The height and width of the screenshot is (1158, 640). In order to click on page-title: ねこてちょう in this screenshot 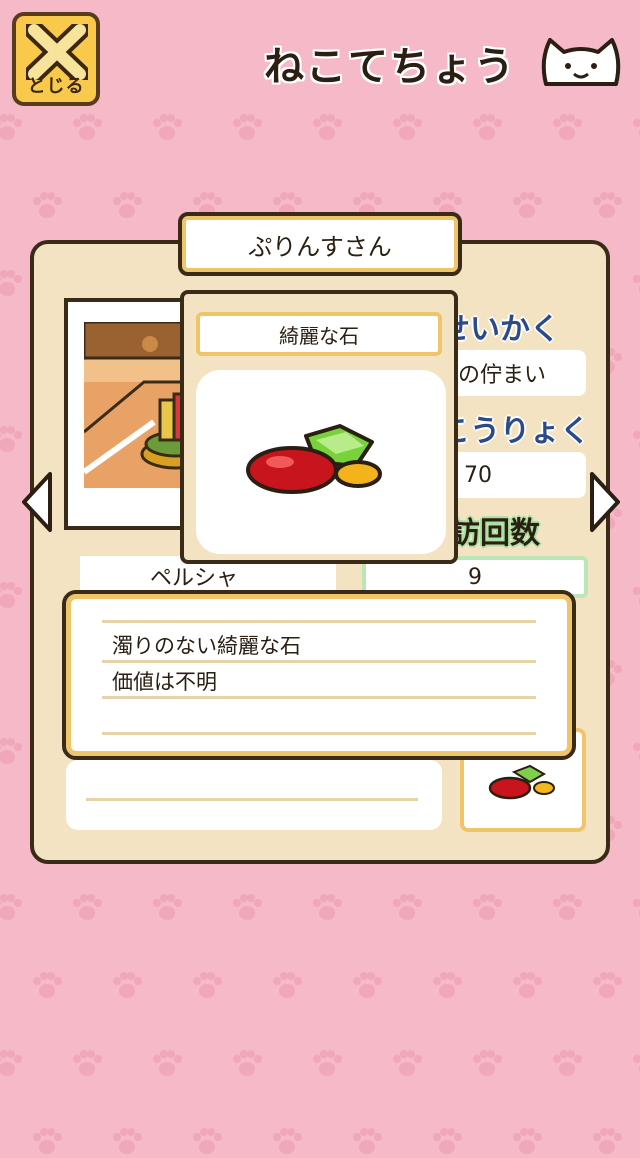, I will do `click(390, 67)`.